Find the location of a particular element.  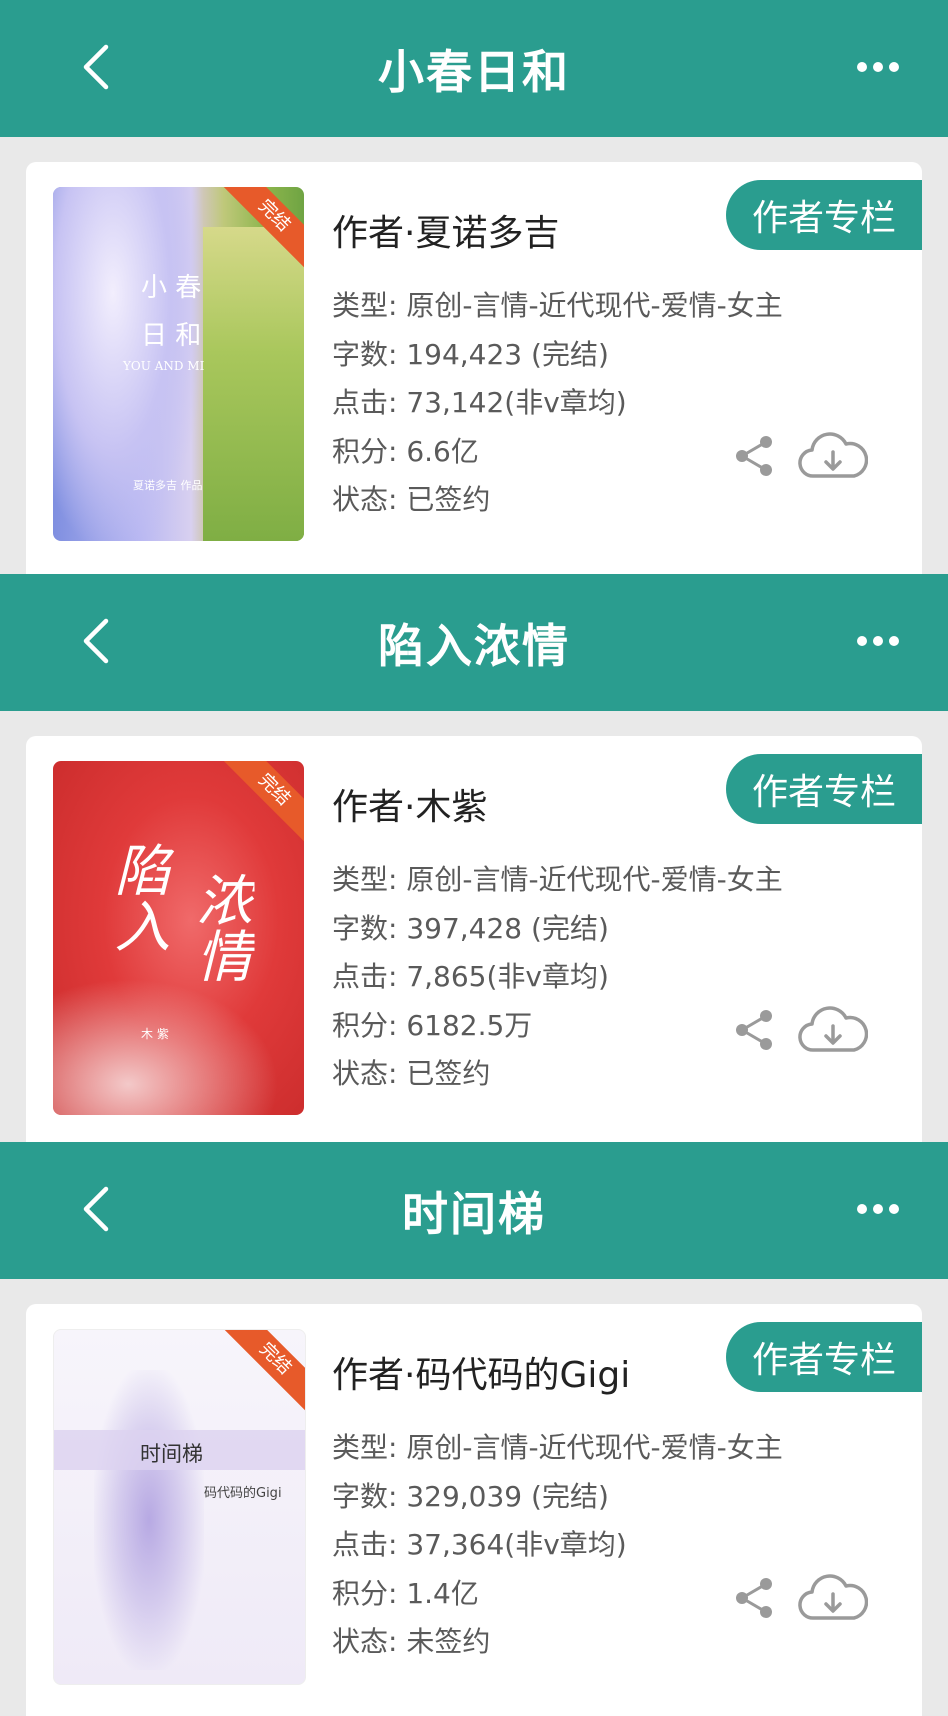

top-bar: 陷入浓情 is located at coordinates (474, 642).